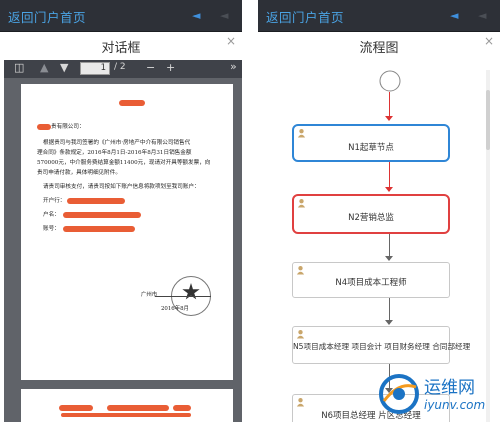 This screenshot has height=422, width=500. I want to click on flow-node-n1: N1起草节点, so click(371, 143).